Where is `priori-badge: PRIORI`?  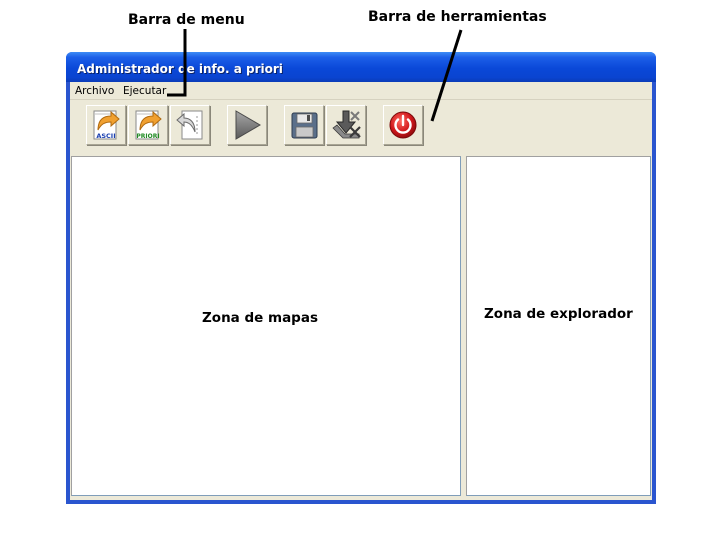 priori-badge: PRIORI is located at coordinates (147, 136).